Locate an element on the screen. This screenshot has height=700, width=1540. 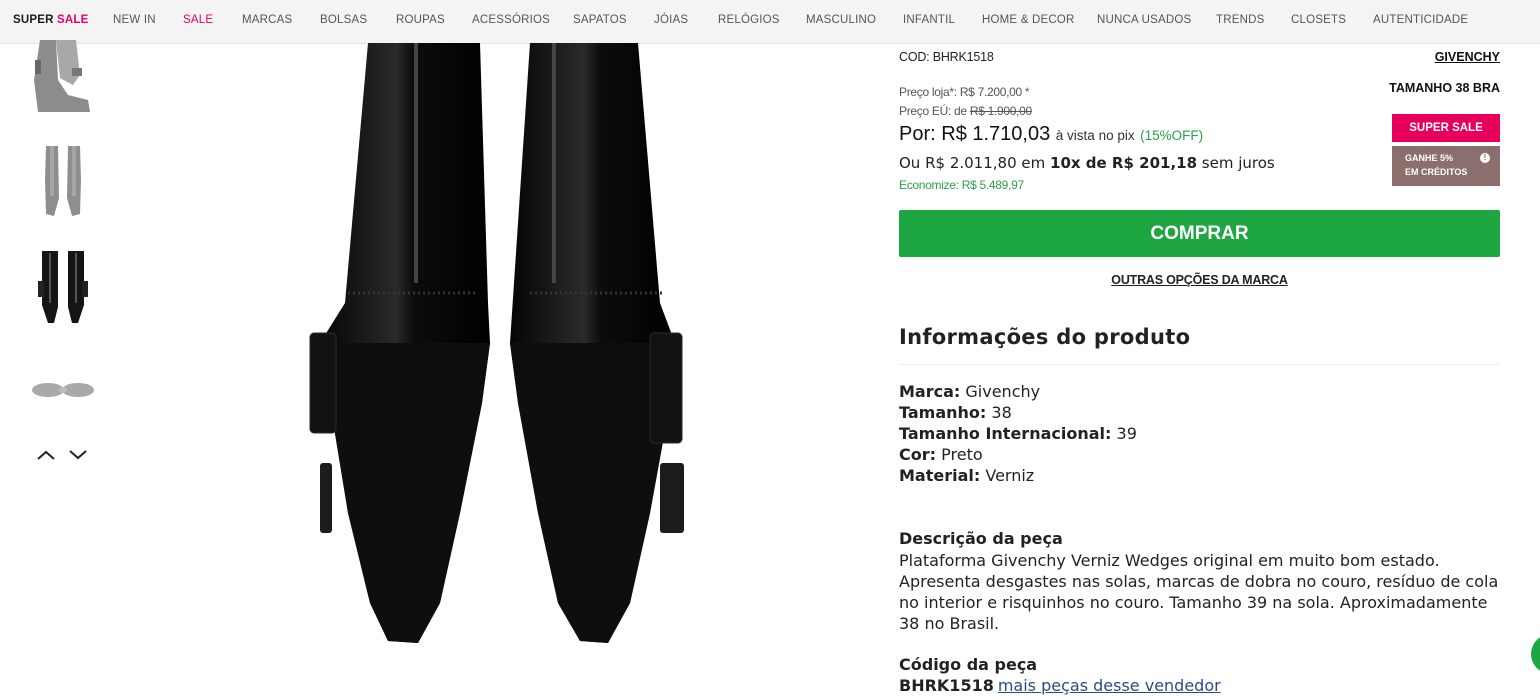
eu-price-value: R$ 1.900,00 is located at coordinates (1000, 111).